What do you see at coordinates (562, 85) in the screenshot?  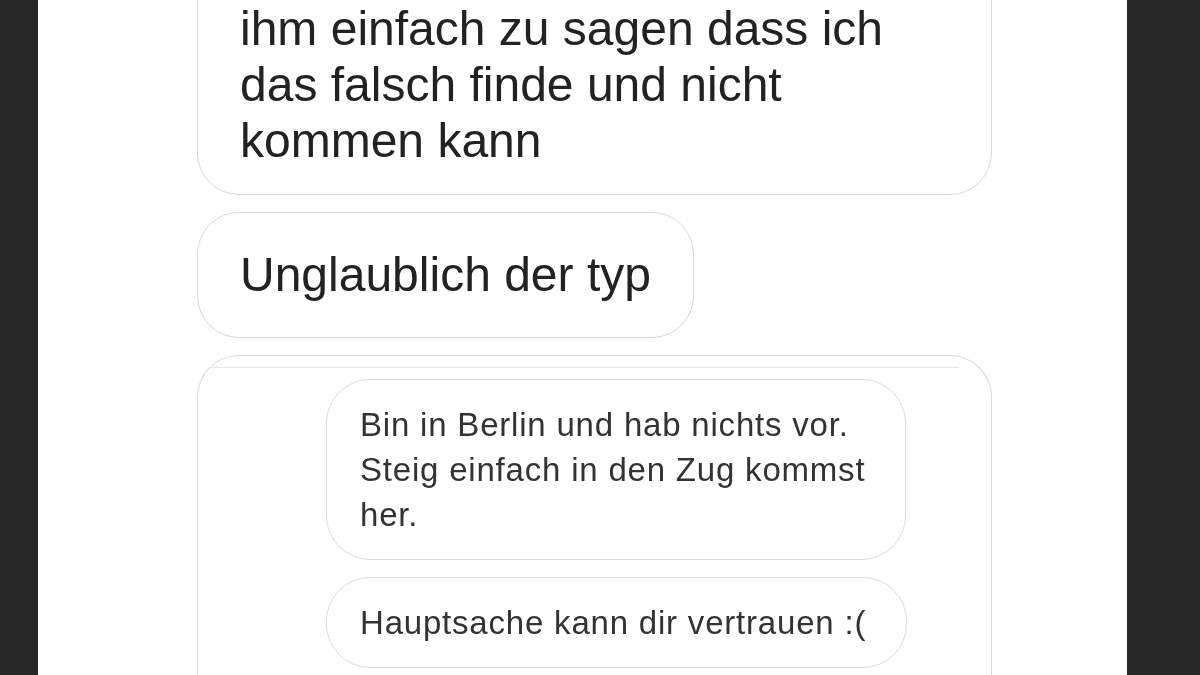 I see `message-text: ihm einfach zu sagen dass ich das falsch finde und nicht kommen kann` at bounding box center [562, 85].